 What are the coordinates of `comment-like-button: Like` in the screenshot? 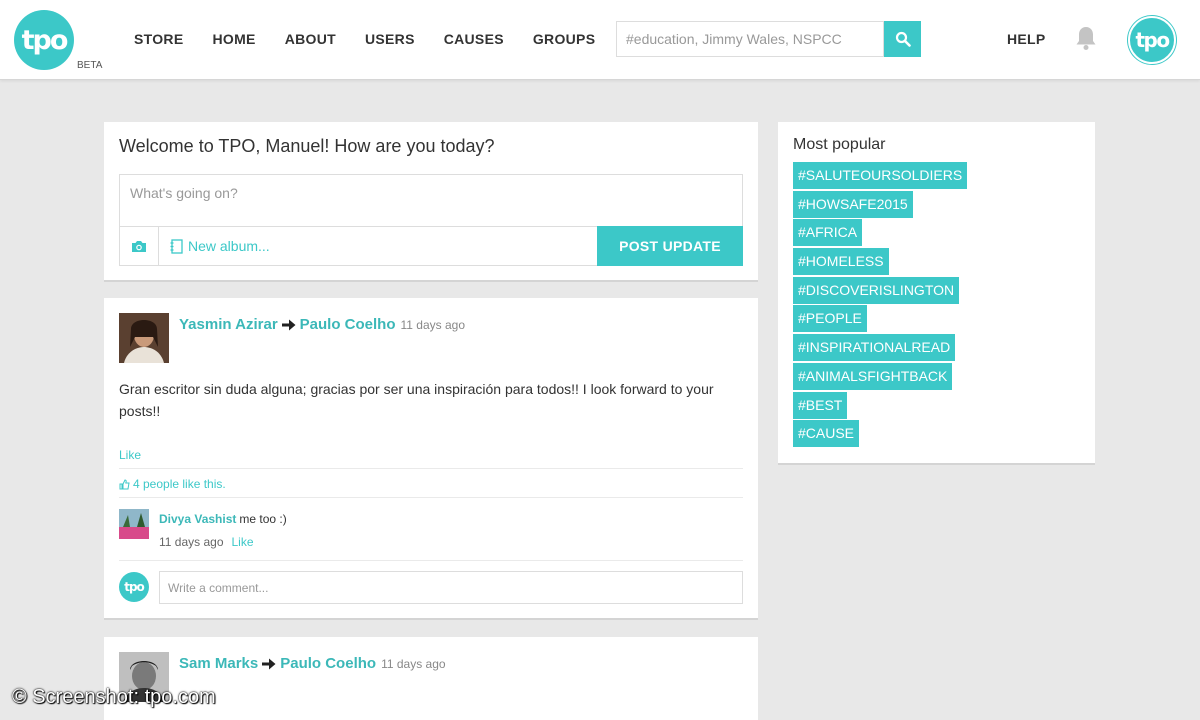 It's located at (243, 542).